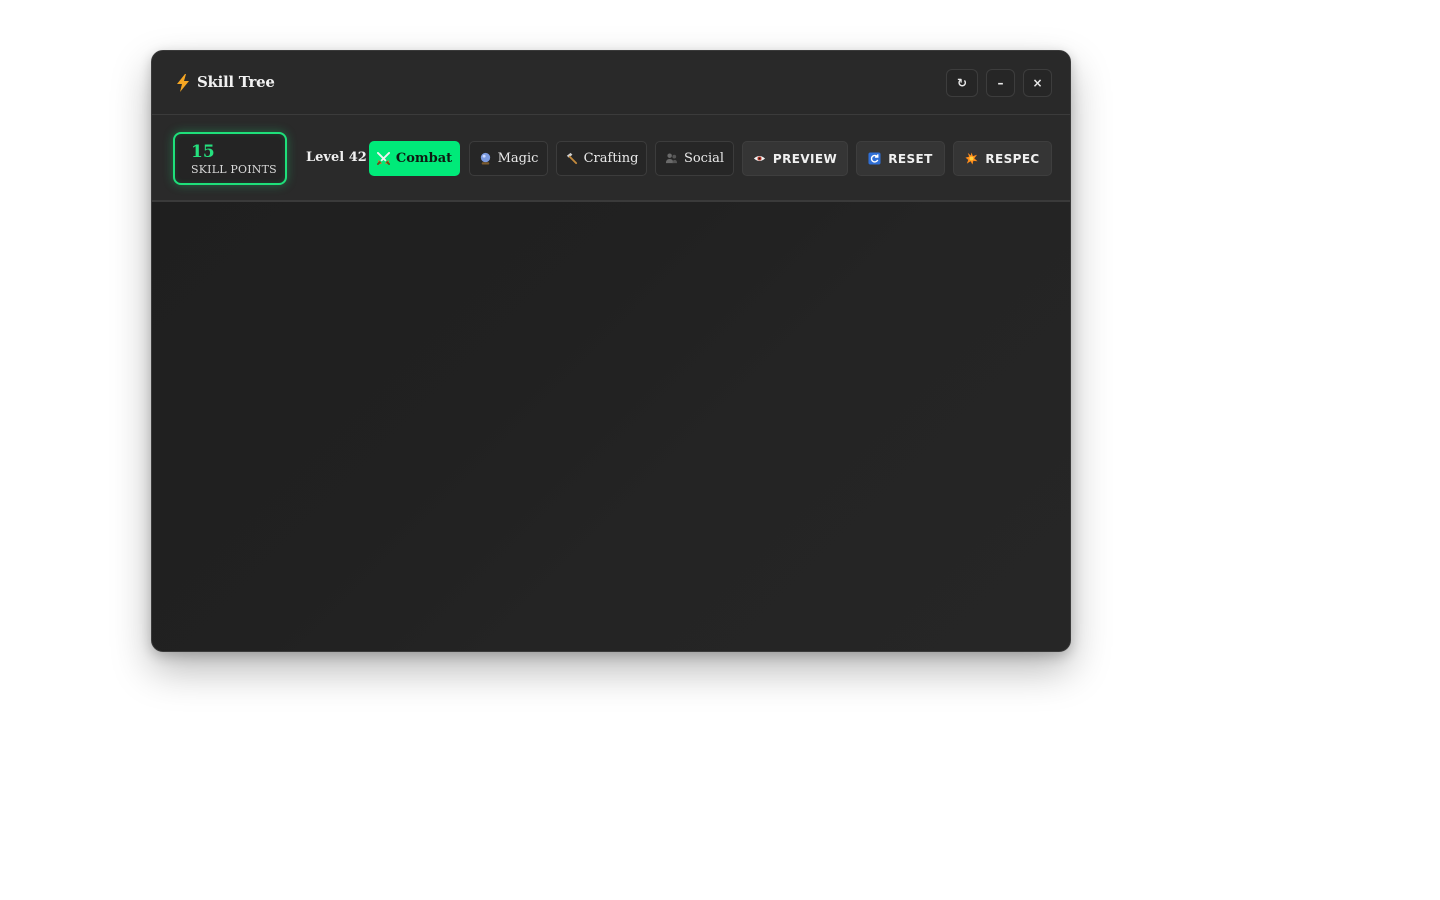 This screenshot has width=1440, height=900. I want to click on skill-points-value: 15, so click(203, 152).